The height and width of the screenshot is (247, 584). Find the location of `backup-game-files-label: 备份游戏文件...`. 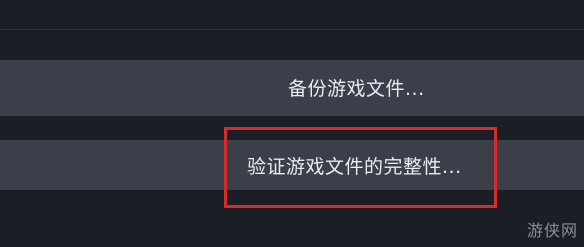

backup-game-files-label: 备份游戏文件... is located at coordinates (356, 89).